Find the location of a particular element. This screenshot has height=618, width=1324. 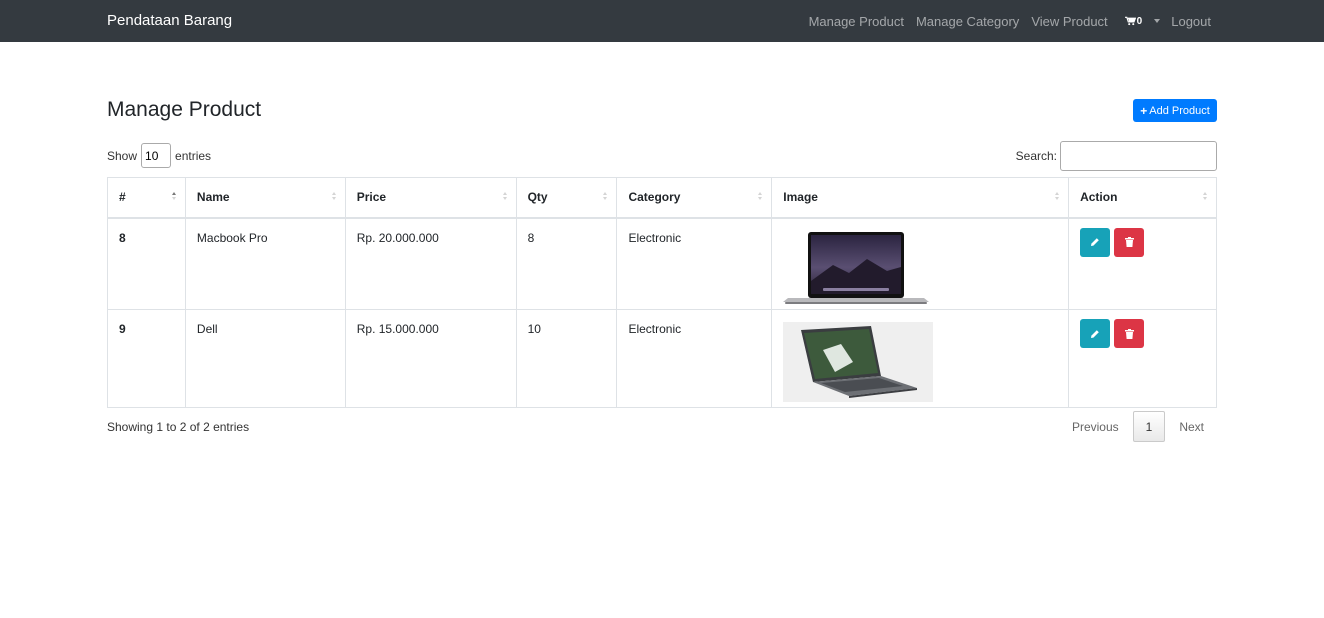

next-button: Next is located at coordinates (1191, 426).